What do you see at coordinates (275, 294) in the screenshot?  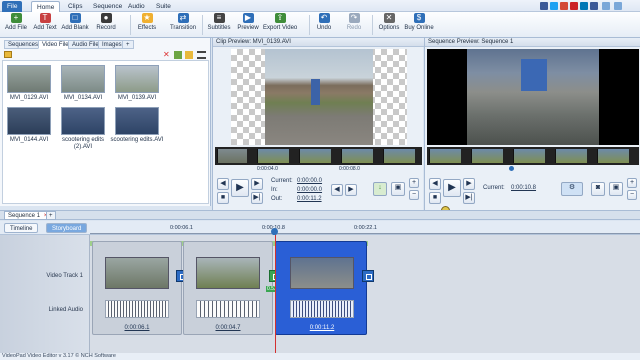 I see `playhead-line` at bounding box center [275, 294].